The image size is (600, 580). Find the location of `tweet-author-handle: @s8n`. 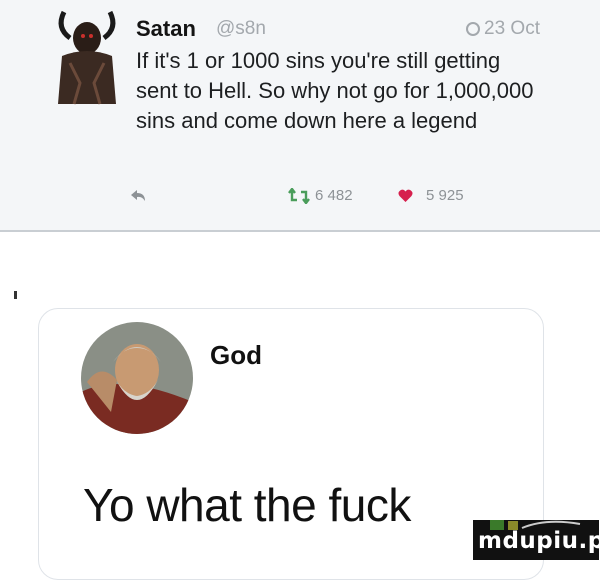

tweet-author-handle: @s8n is located at coordinates (241, 29).